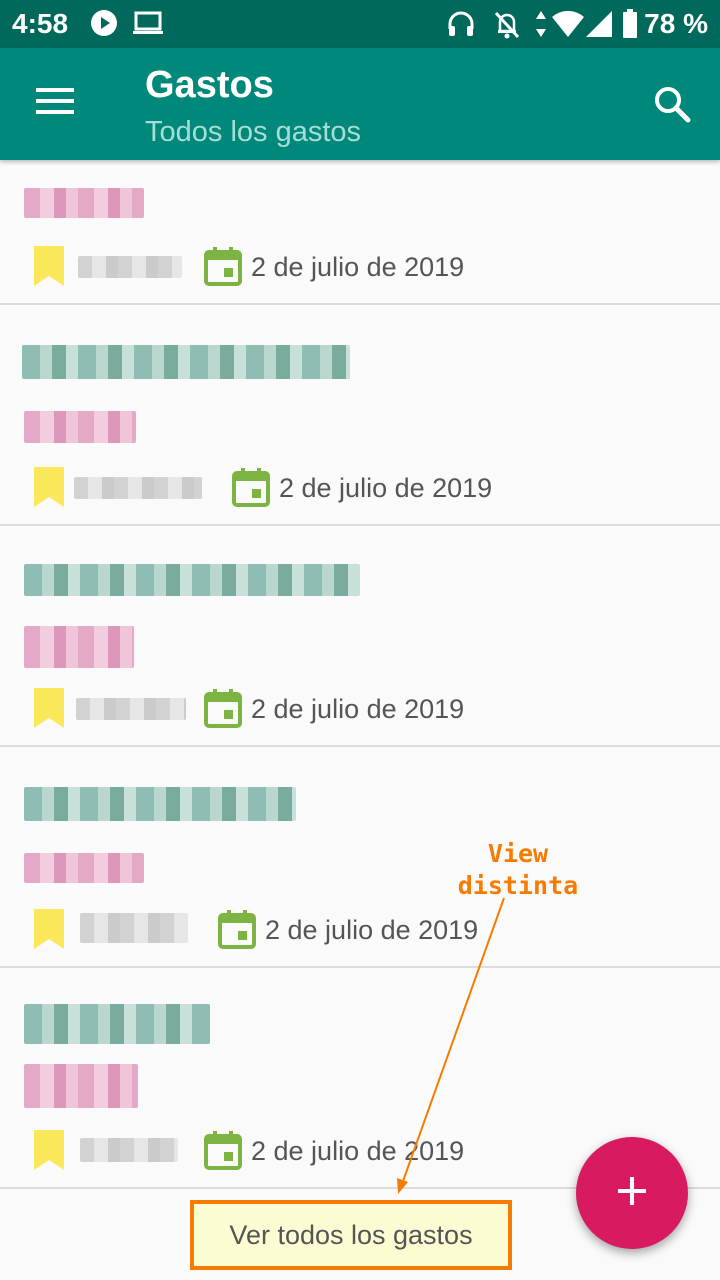 The height and width of the screenshot is (1280, 720). I want to click on annotation-label: View distinta, so click(518, 870).